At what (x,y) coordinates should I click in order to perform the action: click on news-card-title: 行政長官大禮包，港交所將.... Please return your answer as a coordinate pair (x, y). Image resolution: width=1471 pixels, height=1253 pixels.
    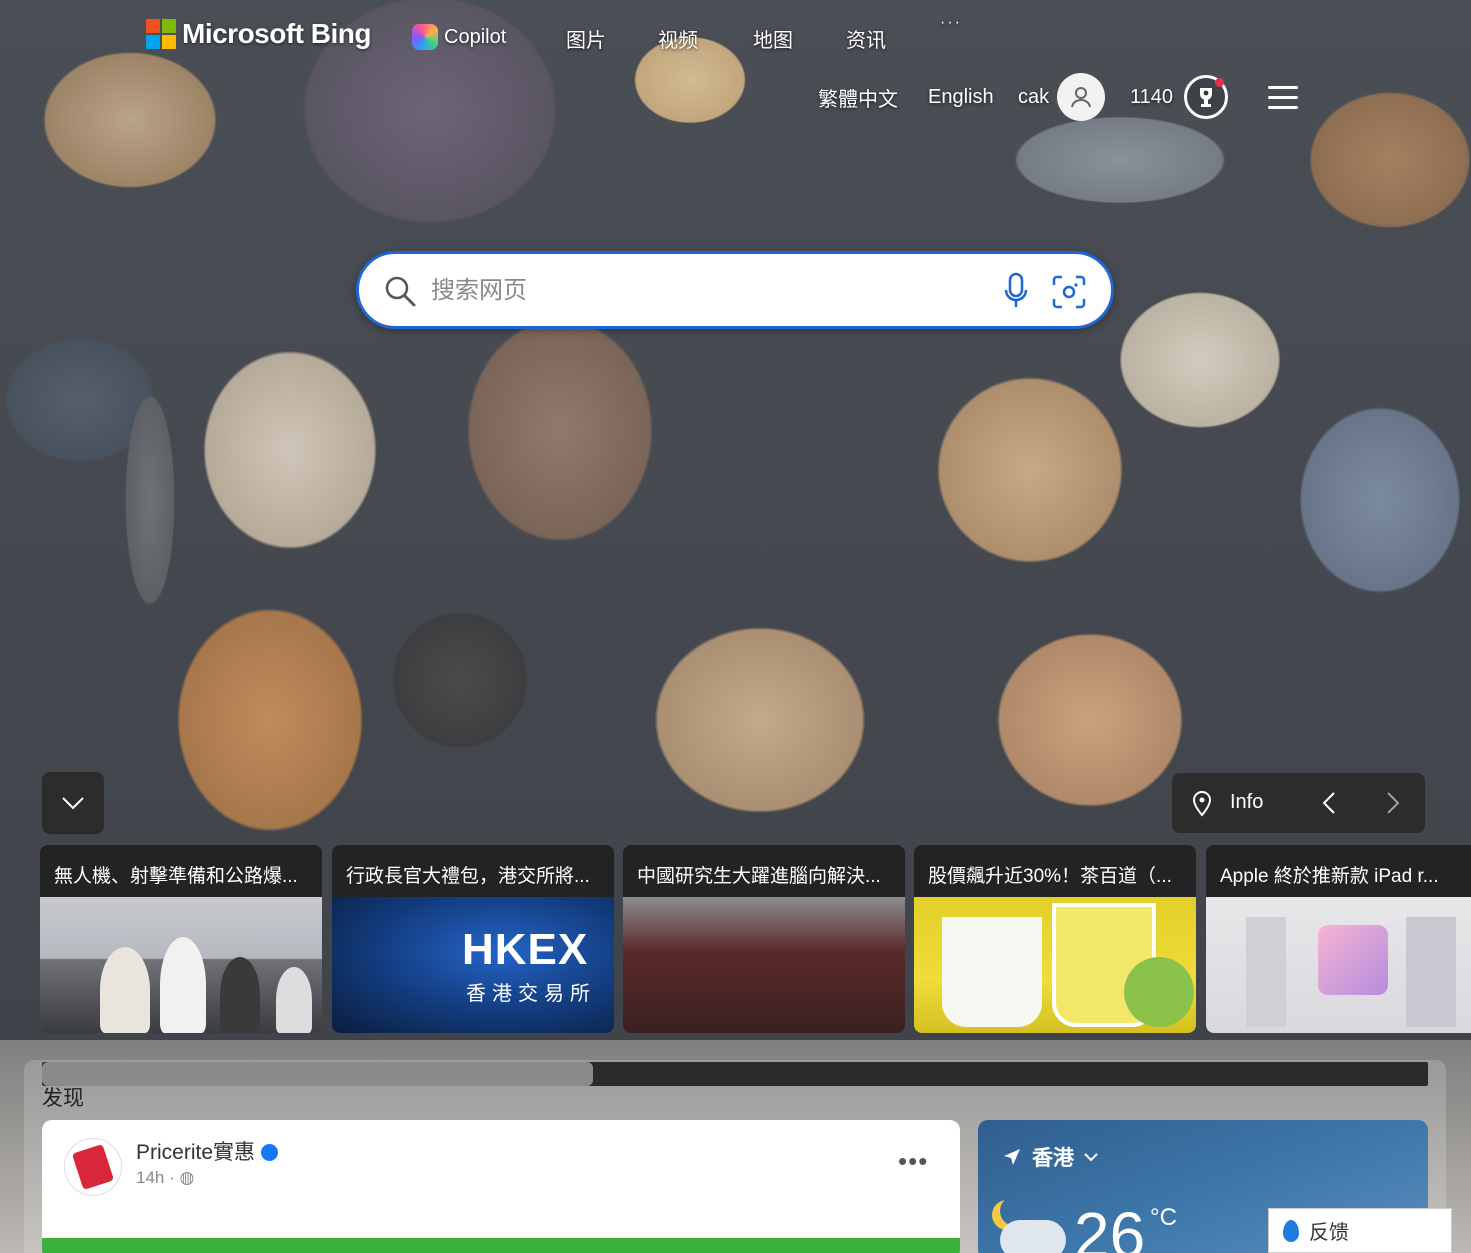
    Looking at the image, I should click on (473, 871).